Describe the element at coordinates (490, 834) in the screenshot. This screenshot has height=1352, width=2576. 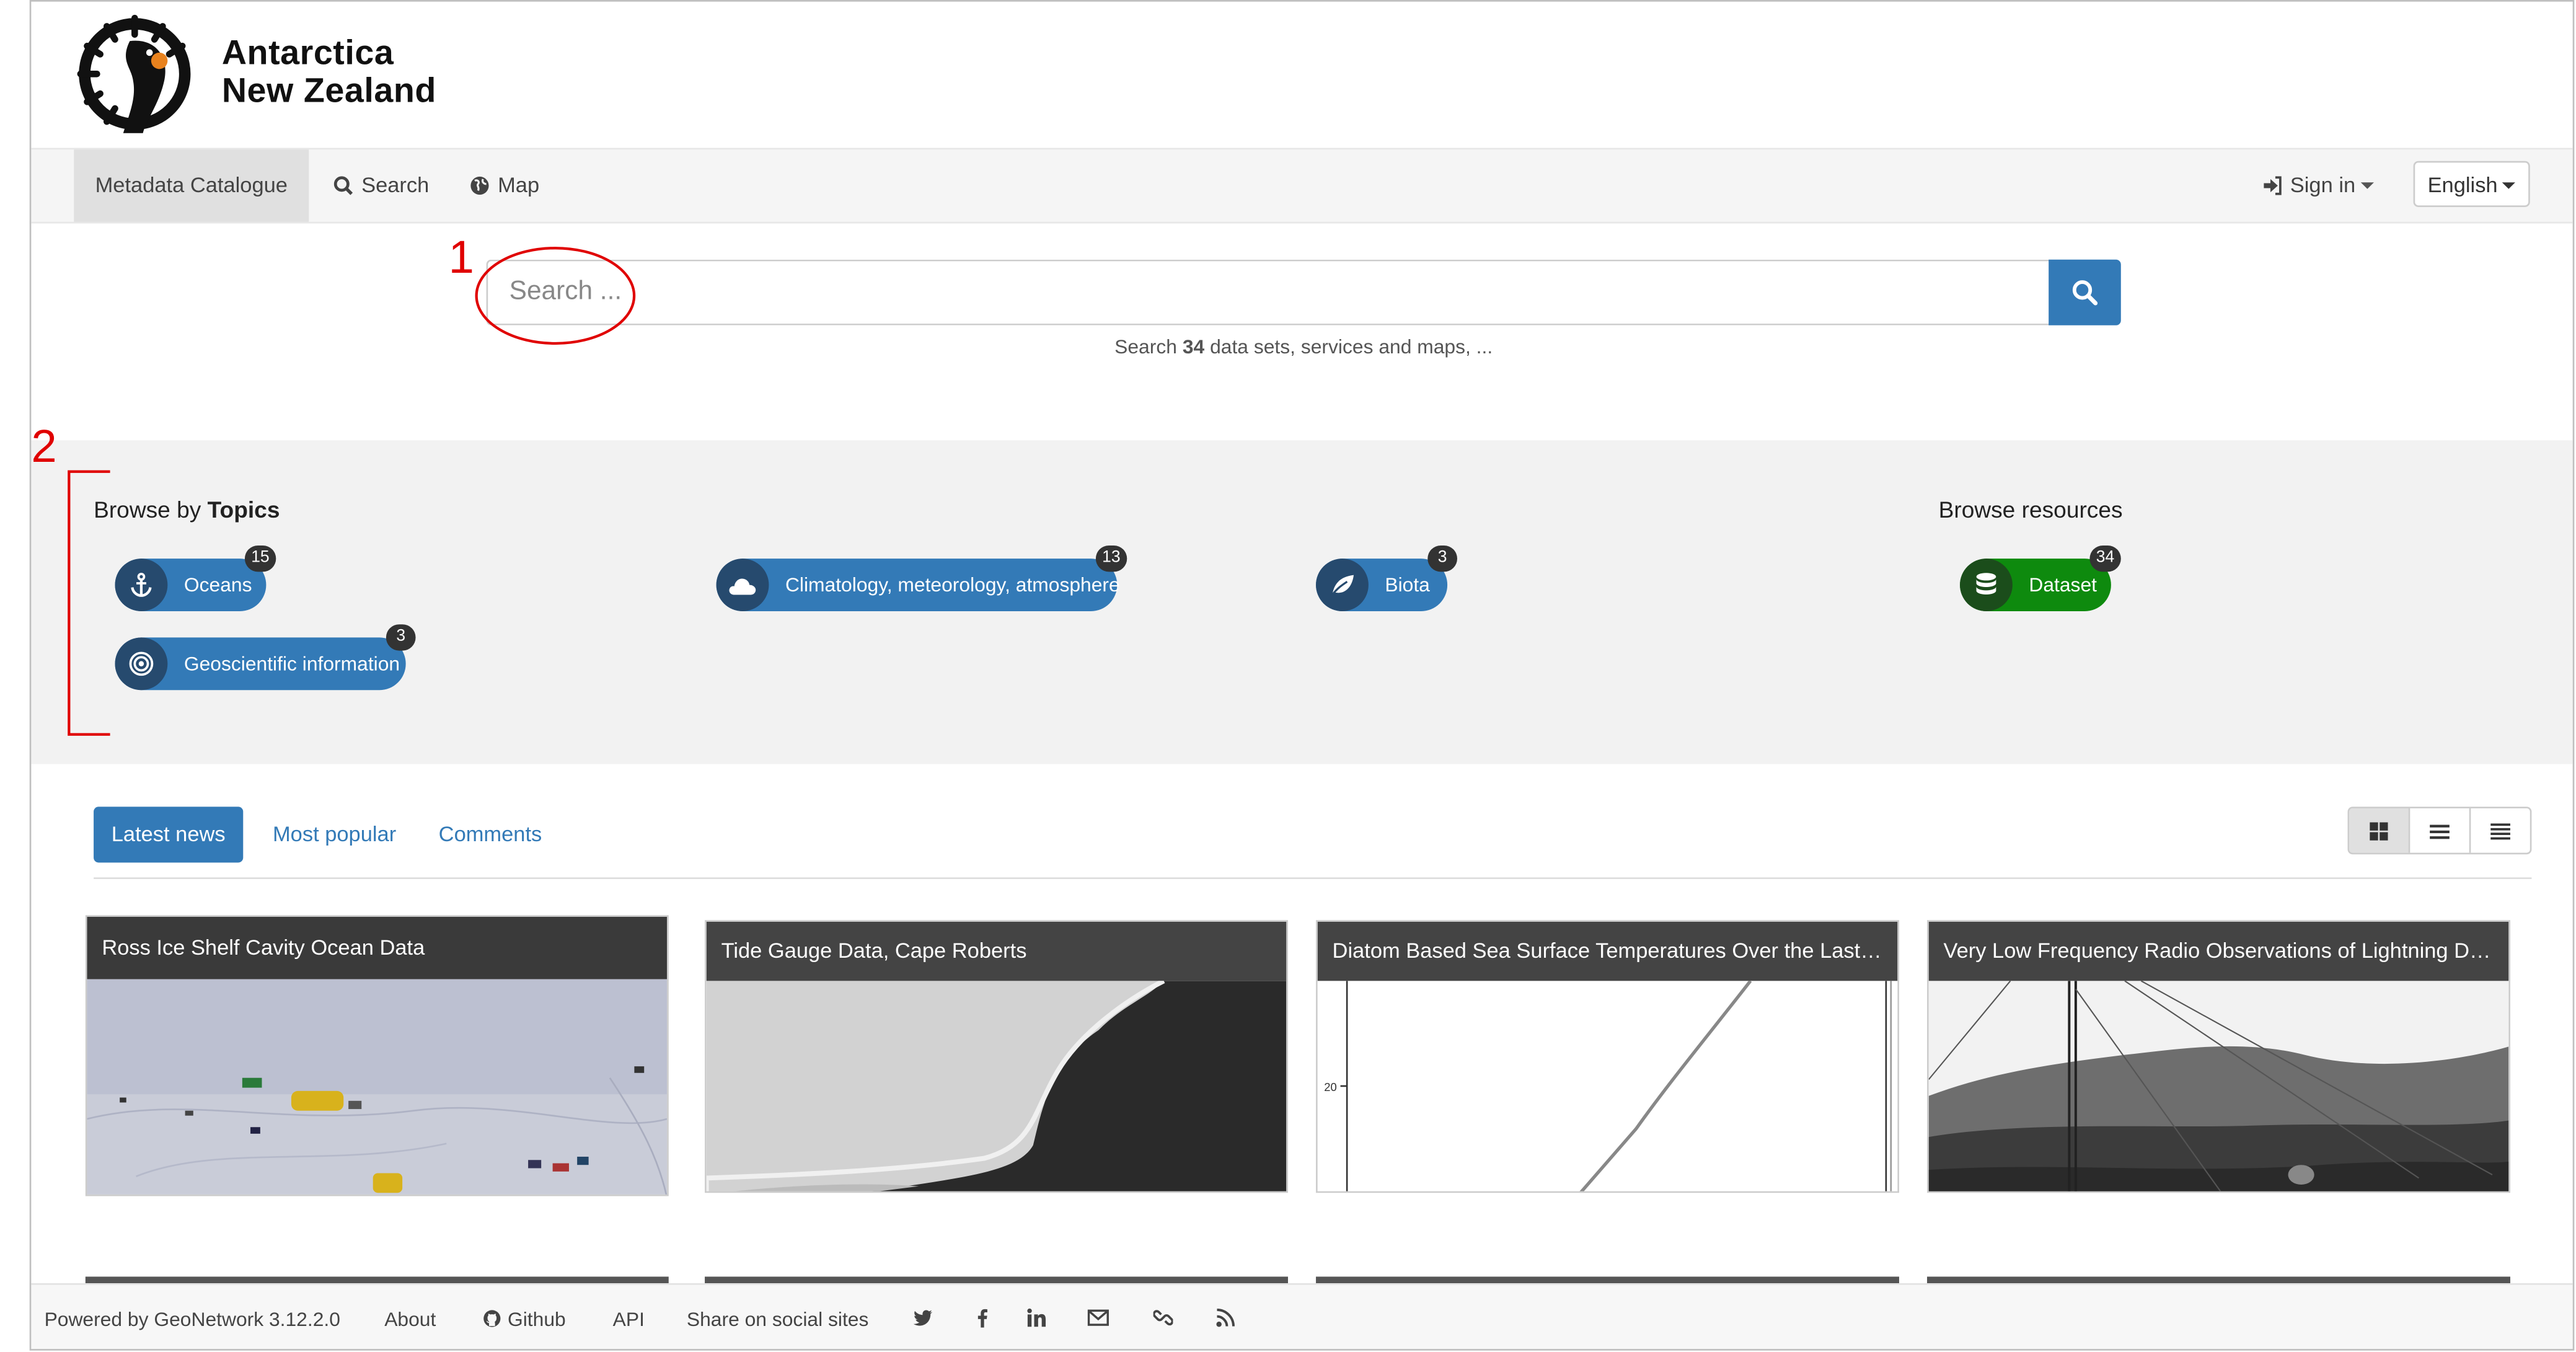
I see `tab-comments: Comments` at that location.